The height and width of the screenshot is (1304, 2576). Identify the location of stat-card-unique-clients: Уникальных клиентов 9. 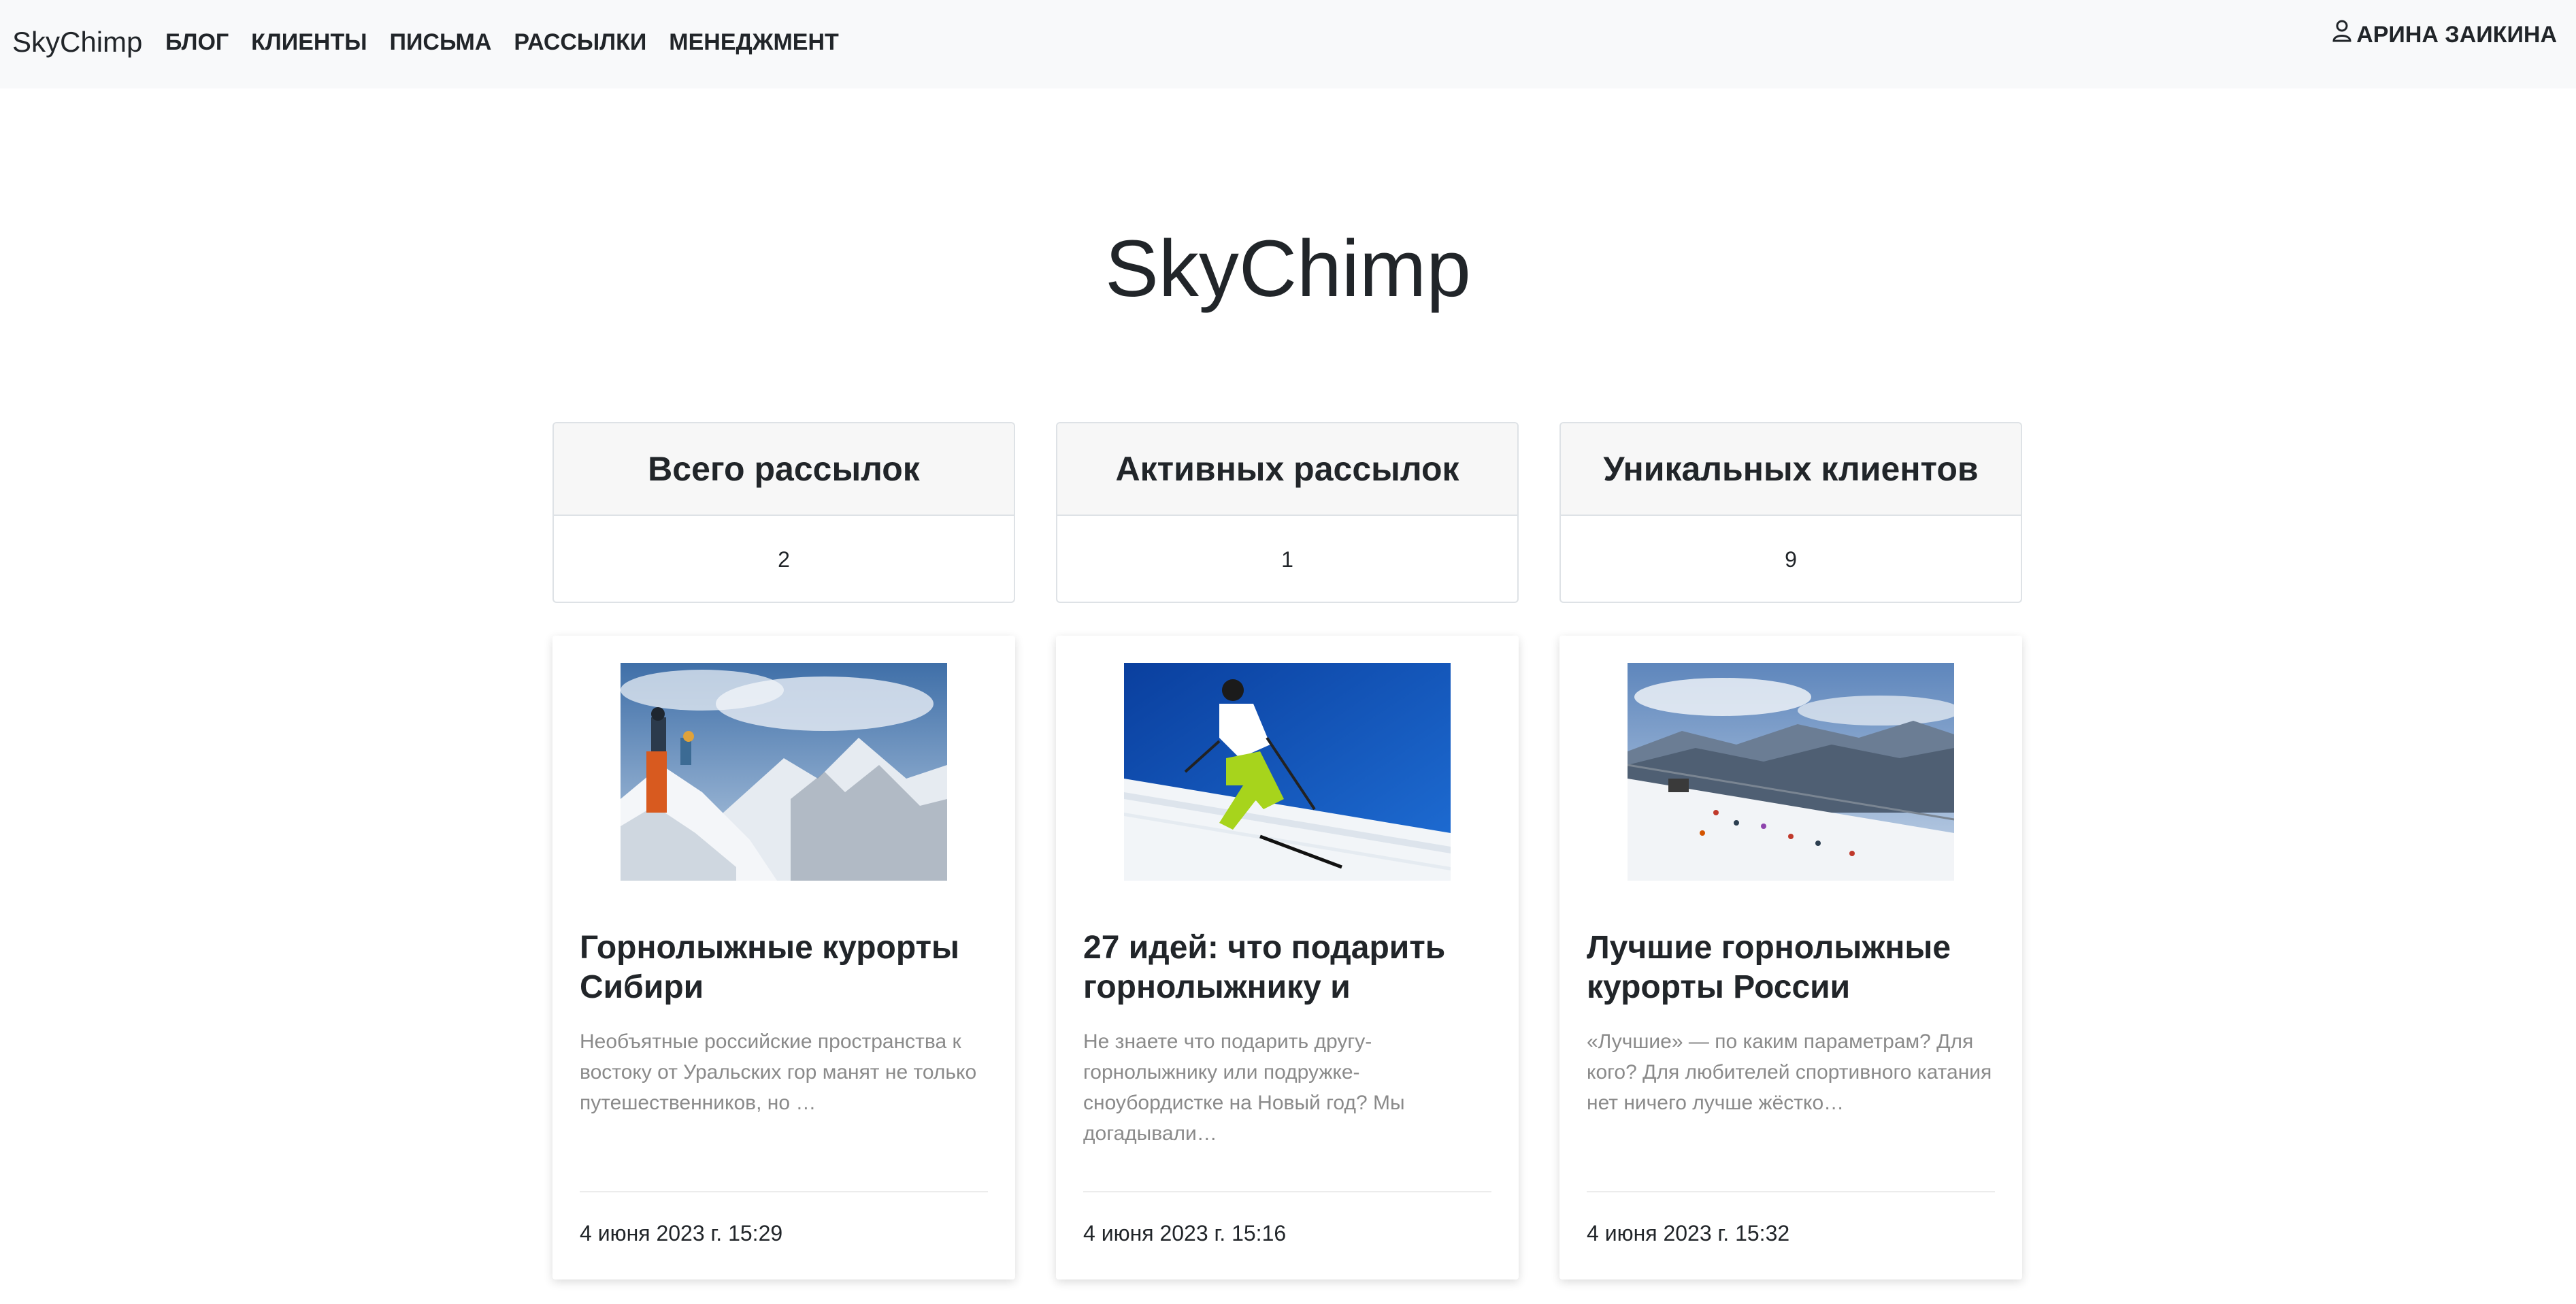
(1791, 512).